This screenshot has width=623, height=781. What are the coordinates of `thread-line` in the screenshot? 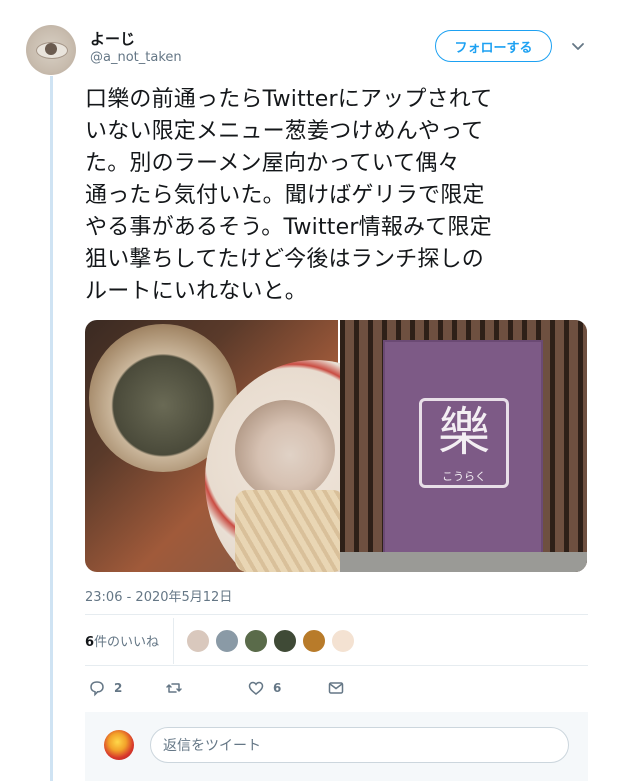 It's located at (51, 428).